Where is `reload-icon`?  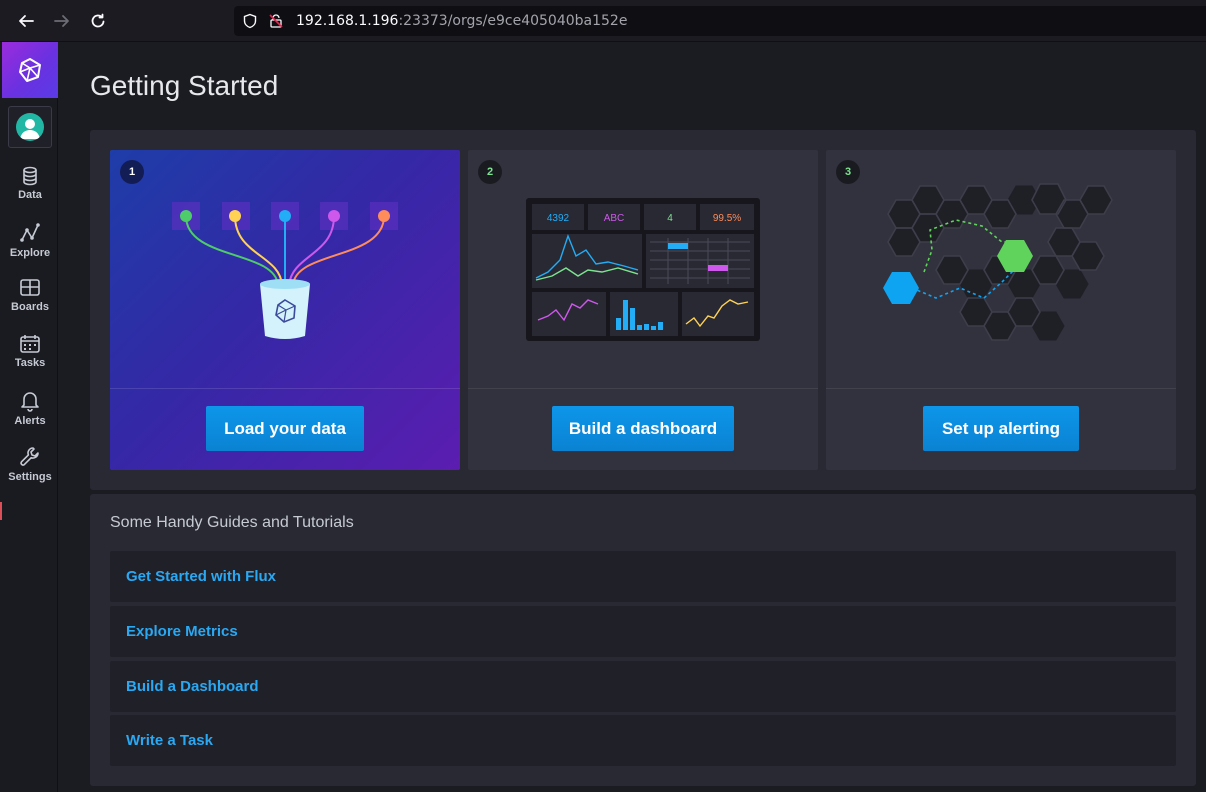
reload-icon is located at coordinates (98, 20).